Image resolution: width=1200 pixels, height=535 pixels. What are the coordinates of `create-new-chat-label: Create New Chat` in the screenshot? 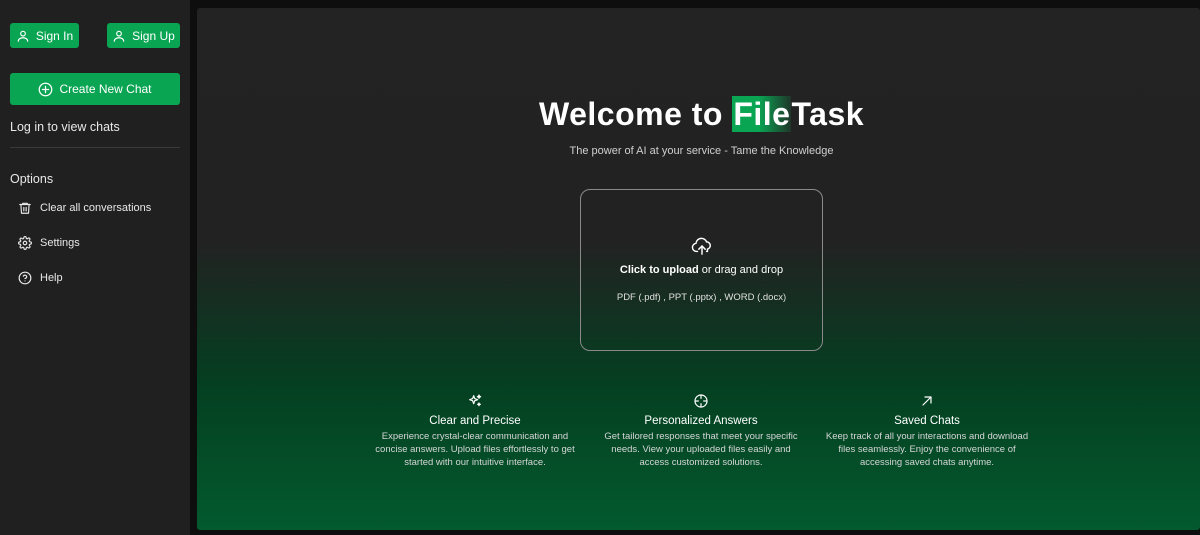 It's located at (105, 89).